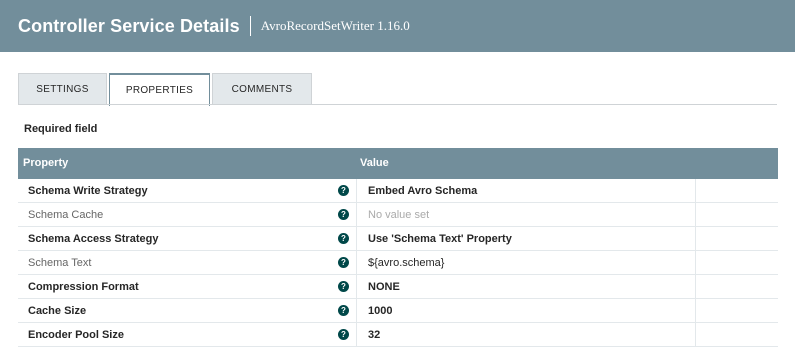 The height and width of the screenshot is (362, 795). I want to click on tab-settings: SETTINGS, so click(62, 89).